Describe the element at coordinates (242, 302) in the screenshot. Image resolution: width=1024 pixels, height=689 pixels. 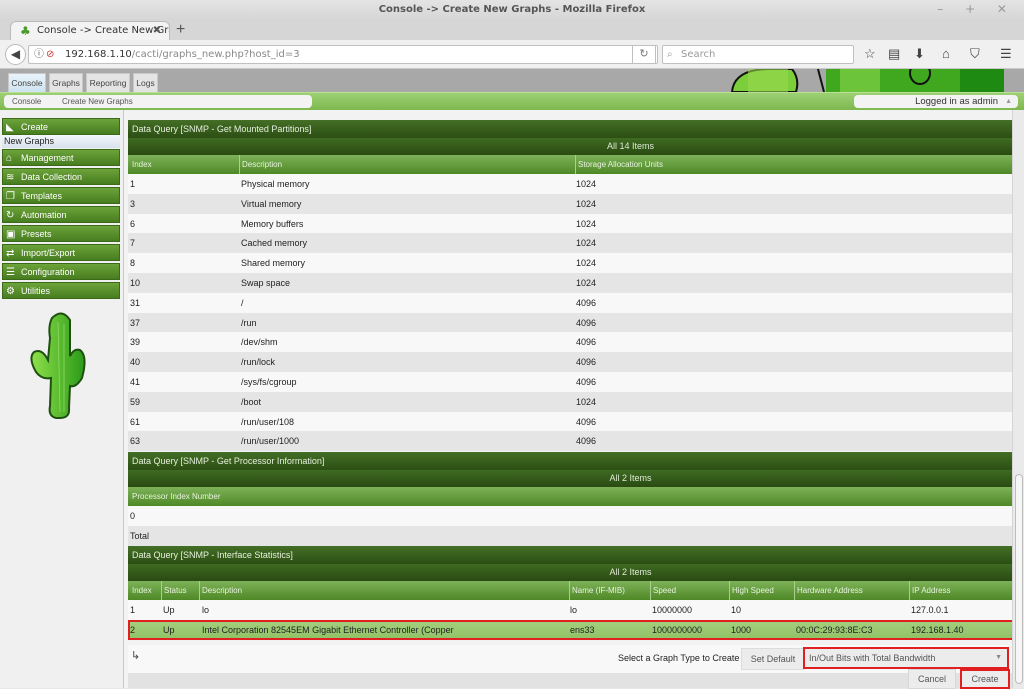
I see `cell-description: /` at that location.